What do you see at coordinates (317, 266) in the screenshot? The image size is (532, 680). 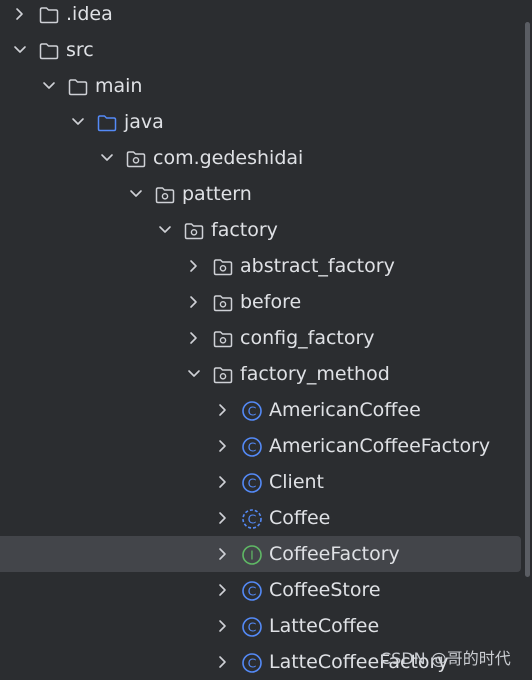 I see `tree-item-label: abstract_factory` at bounding box center [317, 266].